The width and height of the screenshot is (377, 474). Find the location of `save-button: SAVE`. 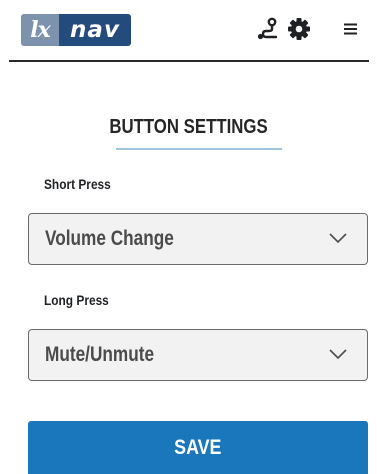

save-button: SAVE is located at coordinates (198, 447).